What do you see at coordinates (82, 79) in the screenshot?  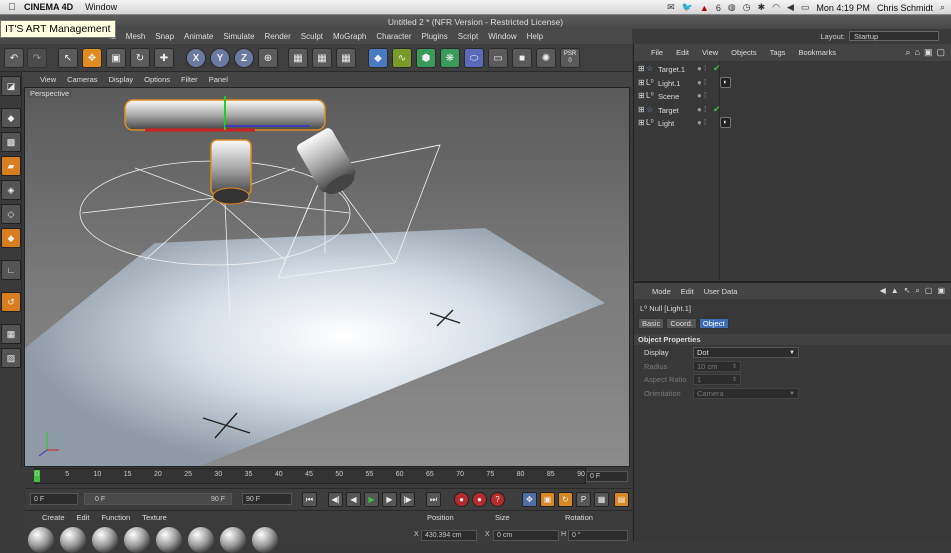 I see `viewport-menu-cameras: Cameras` at bounding box center [82, 79].